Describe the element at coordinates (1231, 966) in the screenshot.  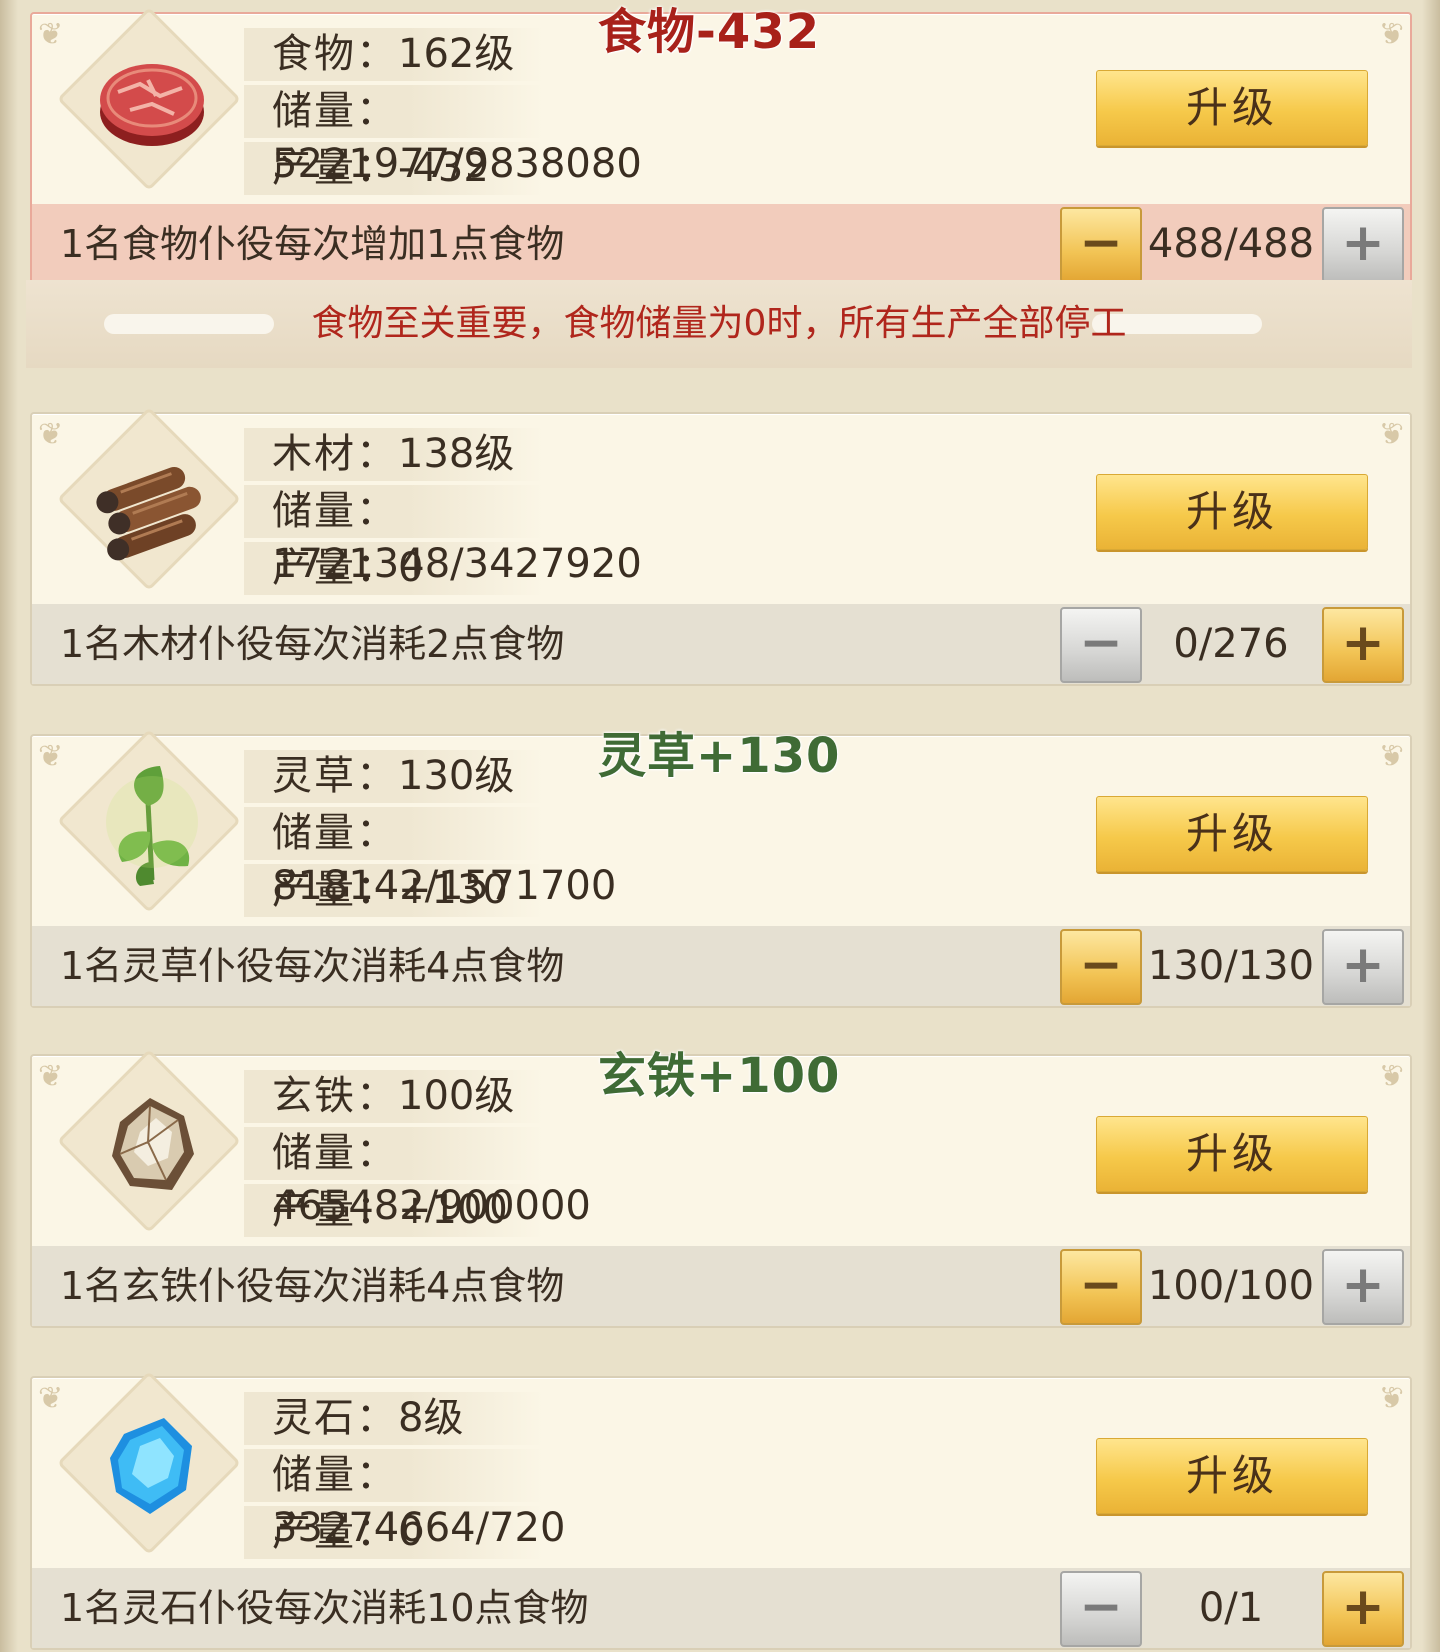
I see `worker-count: 130/130` at that location.